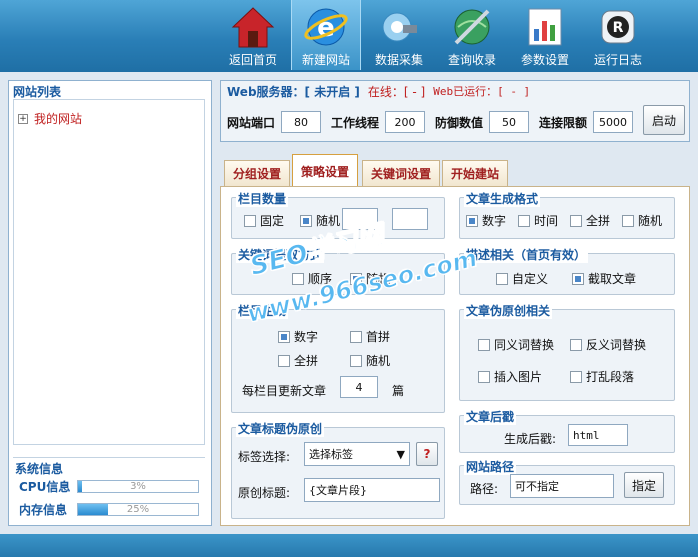  Describe the element at coordinates (45, 487) in the screenshot. I see `cpu-label: CPU信息` at that location.